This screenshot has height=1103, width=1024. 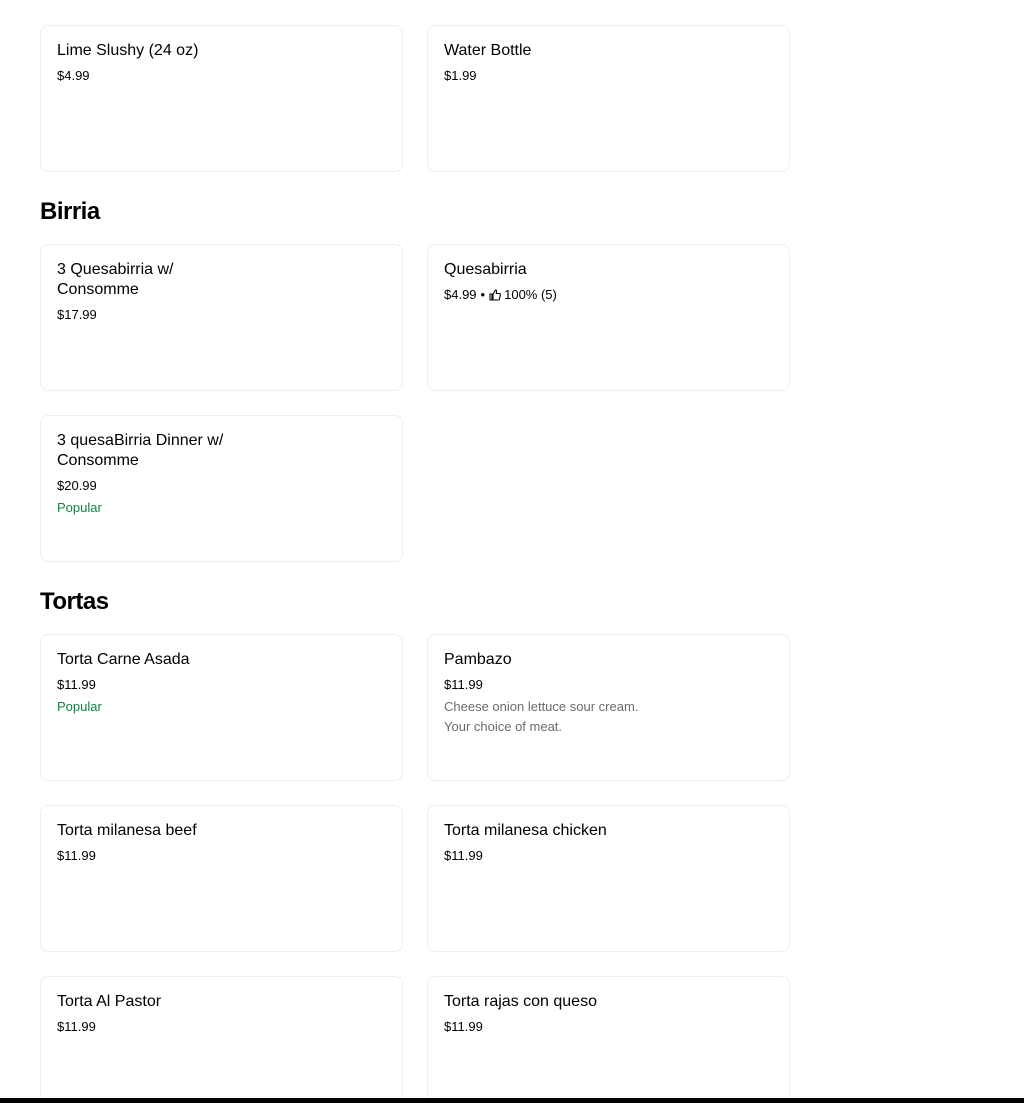 I want to click on item-name: Quesabirria, so click(x=485, y=269).